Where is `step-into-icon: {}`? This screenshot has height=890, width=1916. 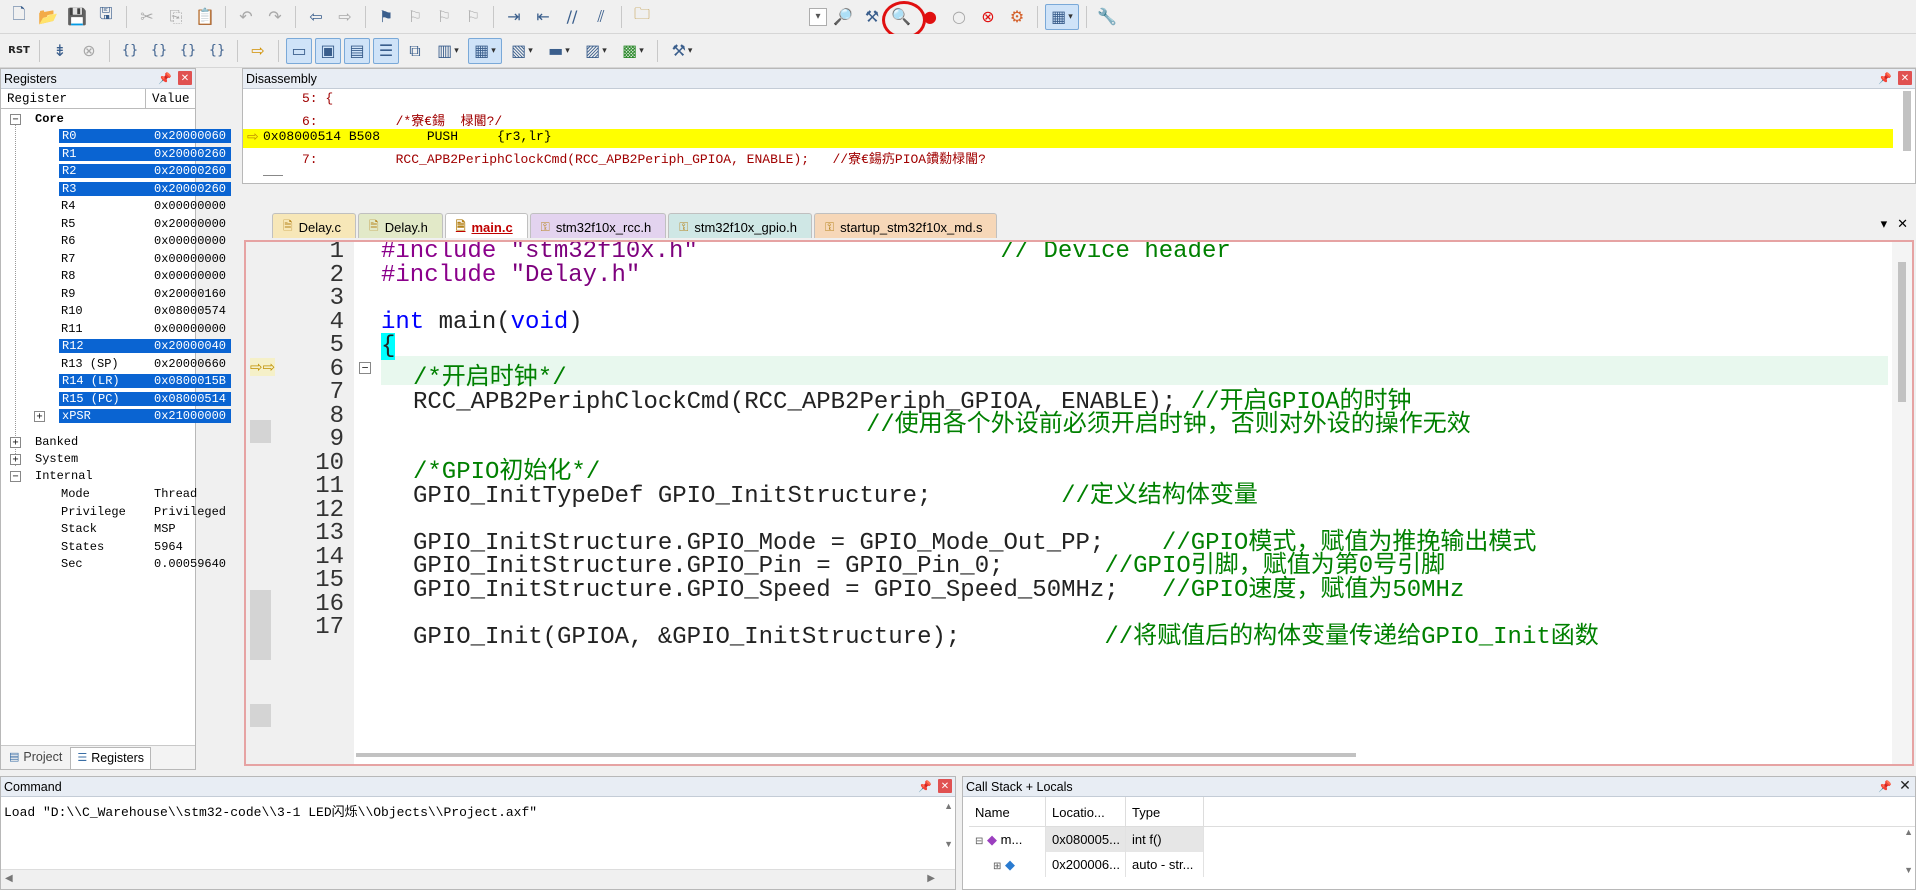 step-into-icon: {} is located at coordinates (130, 51).